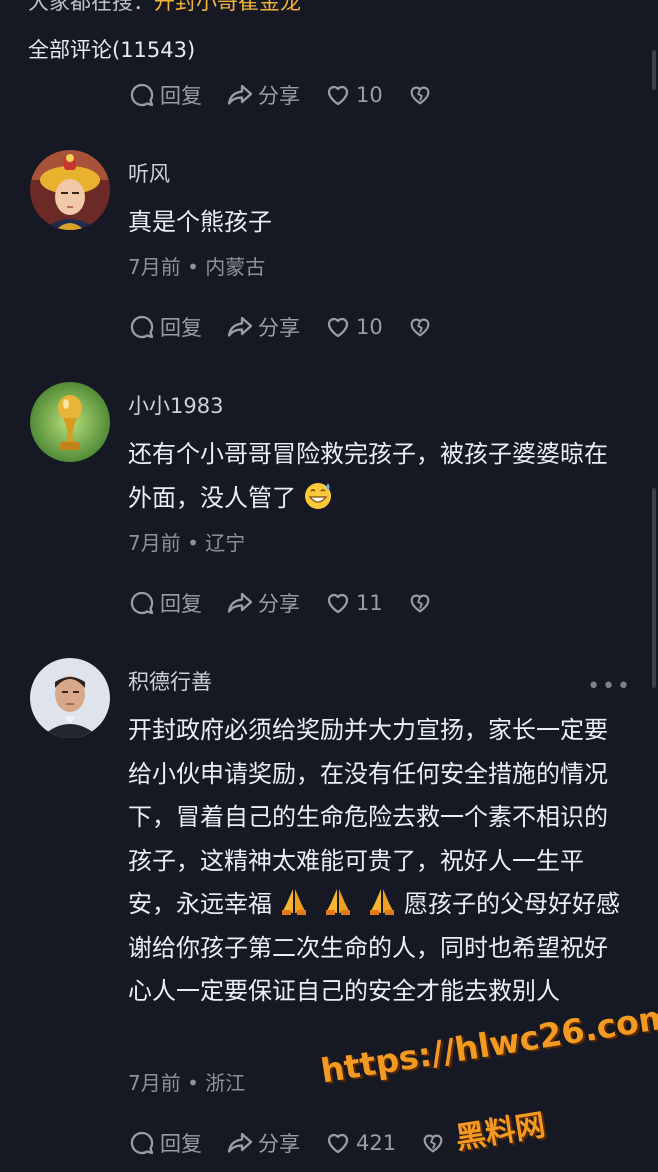 The height and width of the screenshot is (1172, 658). What do you see at coordinates (654, 588) in the screenshot?
I see `scrollbar` at bounding box center [654, 588].